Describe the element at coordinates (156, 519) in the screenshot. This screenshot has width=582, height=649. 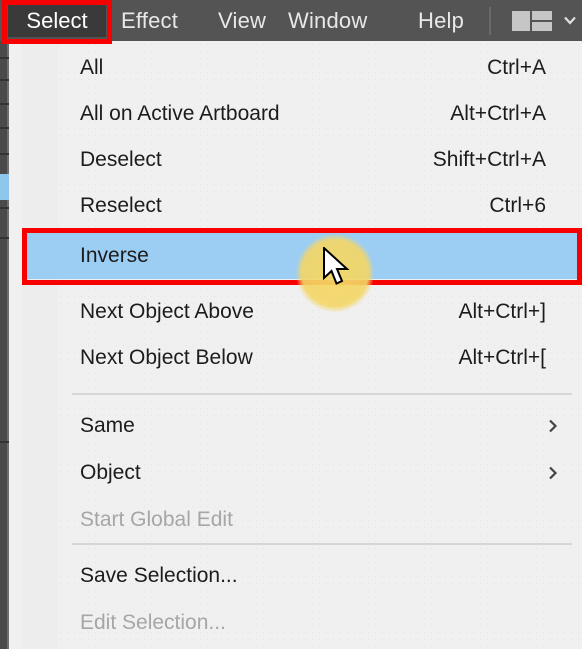
I see `menu-item-start-global-edit-label: Start Global Edit` at that location.